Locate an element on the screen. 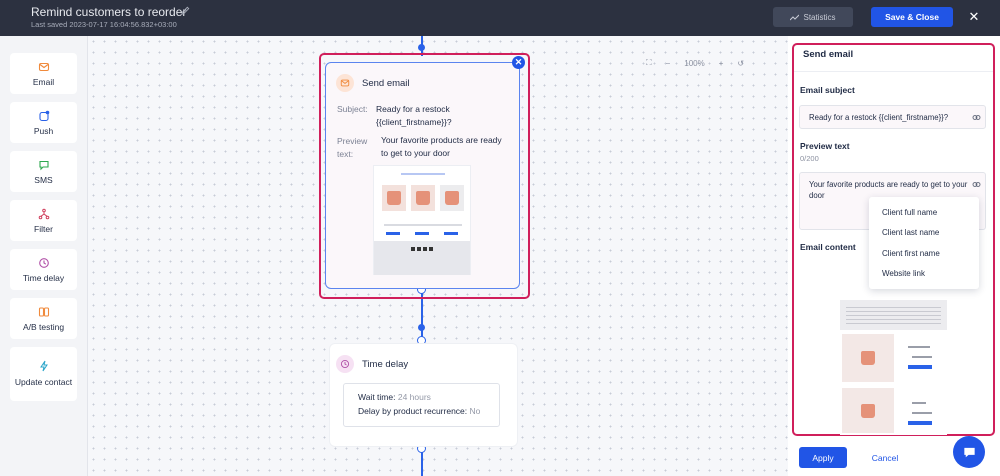 This screenshot has height=476, width=1000. palette-item-email: Email is located at coordinates (43, 73).